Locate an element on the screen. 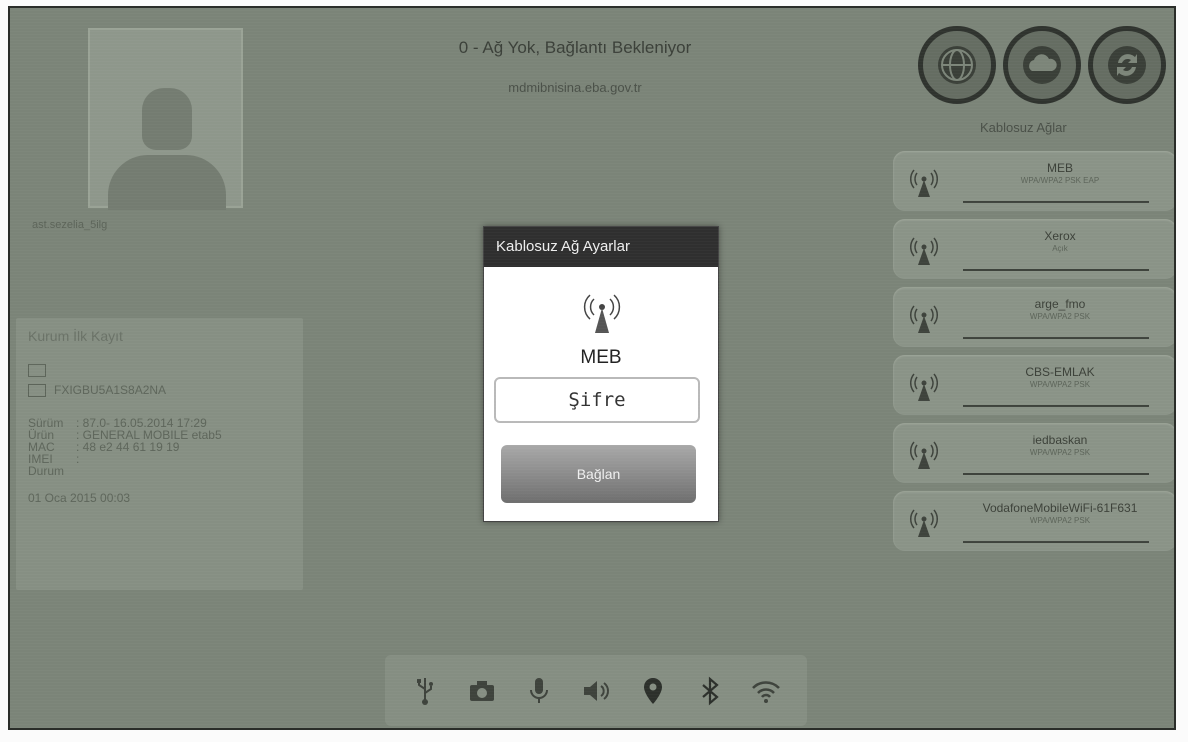  cloud-button is located at coordinates (1042, 65).